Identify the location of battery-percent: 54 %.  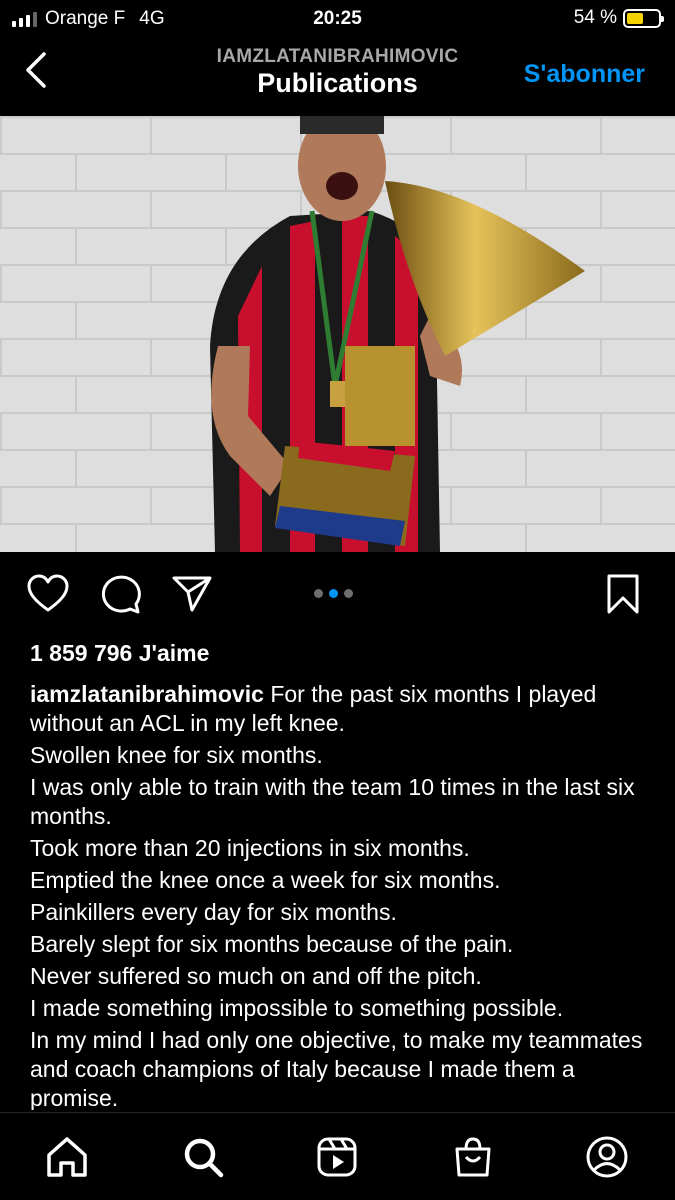
(595, 17).